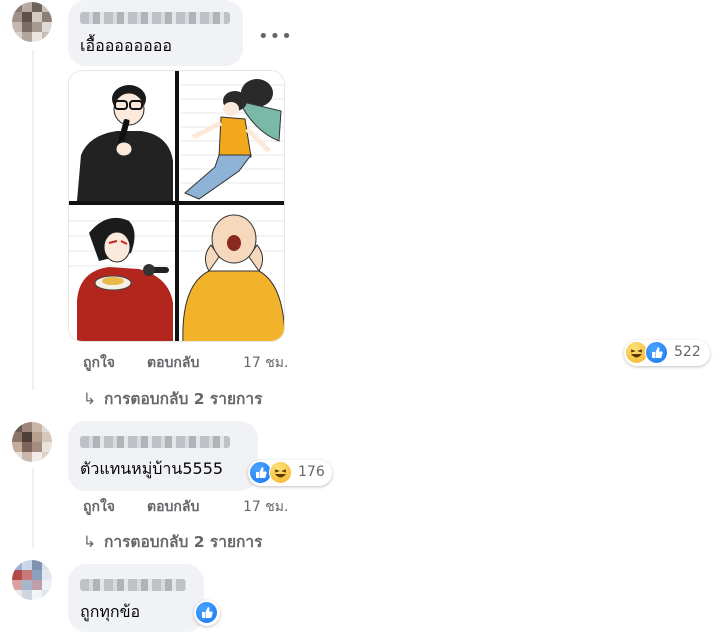 The image size is (725, 635). Describe the element at coordinates (152, 468) in the screenshot. I see `comment-text: ตัวแทนหมู่บ้าน5555` at that location.